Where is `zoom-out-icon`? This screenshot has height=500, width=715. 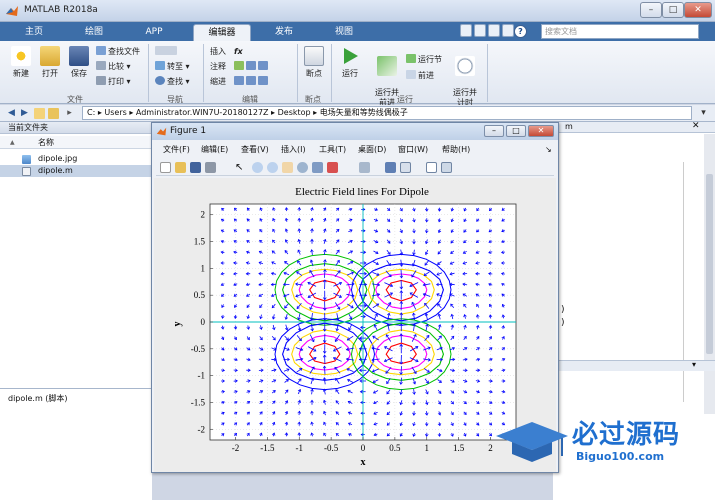 zoom-out-icon is located at coordinates (272, 167).